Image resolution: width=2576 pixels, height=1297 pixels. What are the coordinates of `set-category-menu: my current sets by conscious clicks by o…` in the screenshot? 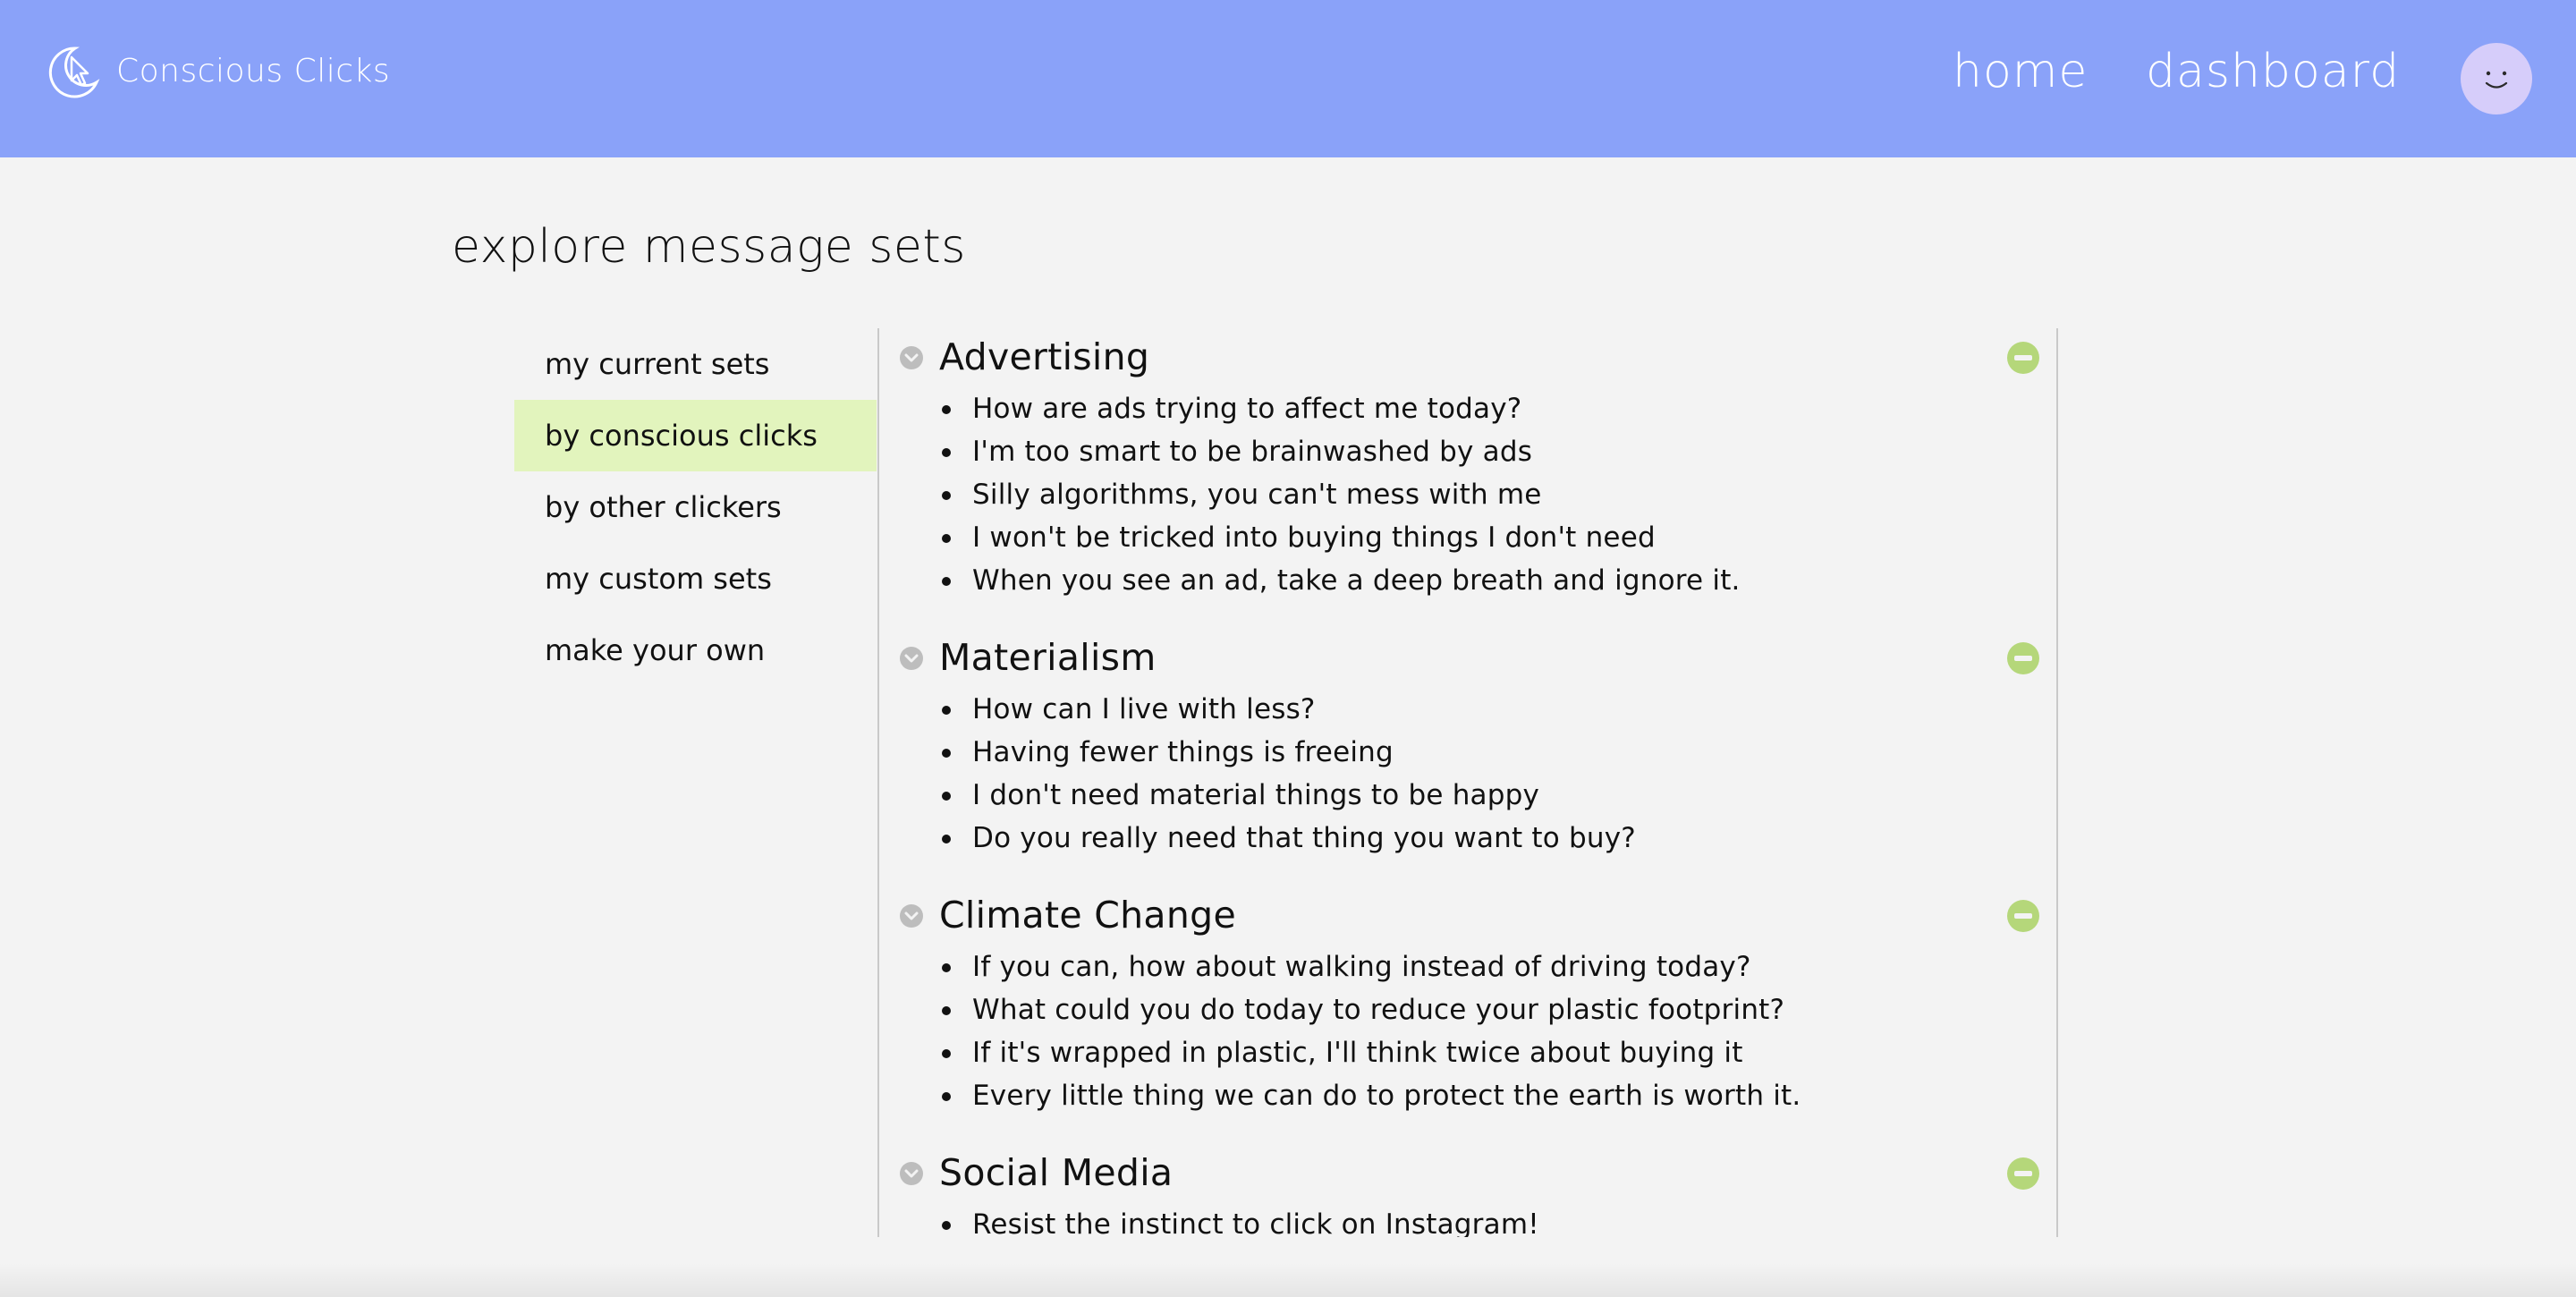 It's located at (695, 507).